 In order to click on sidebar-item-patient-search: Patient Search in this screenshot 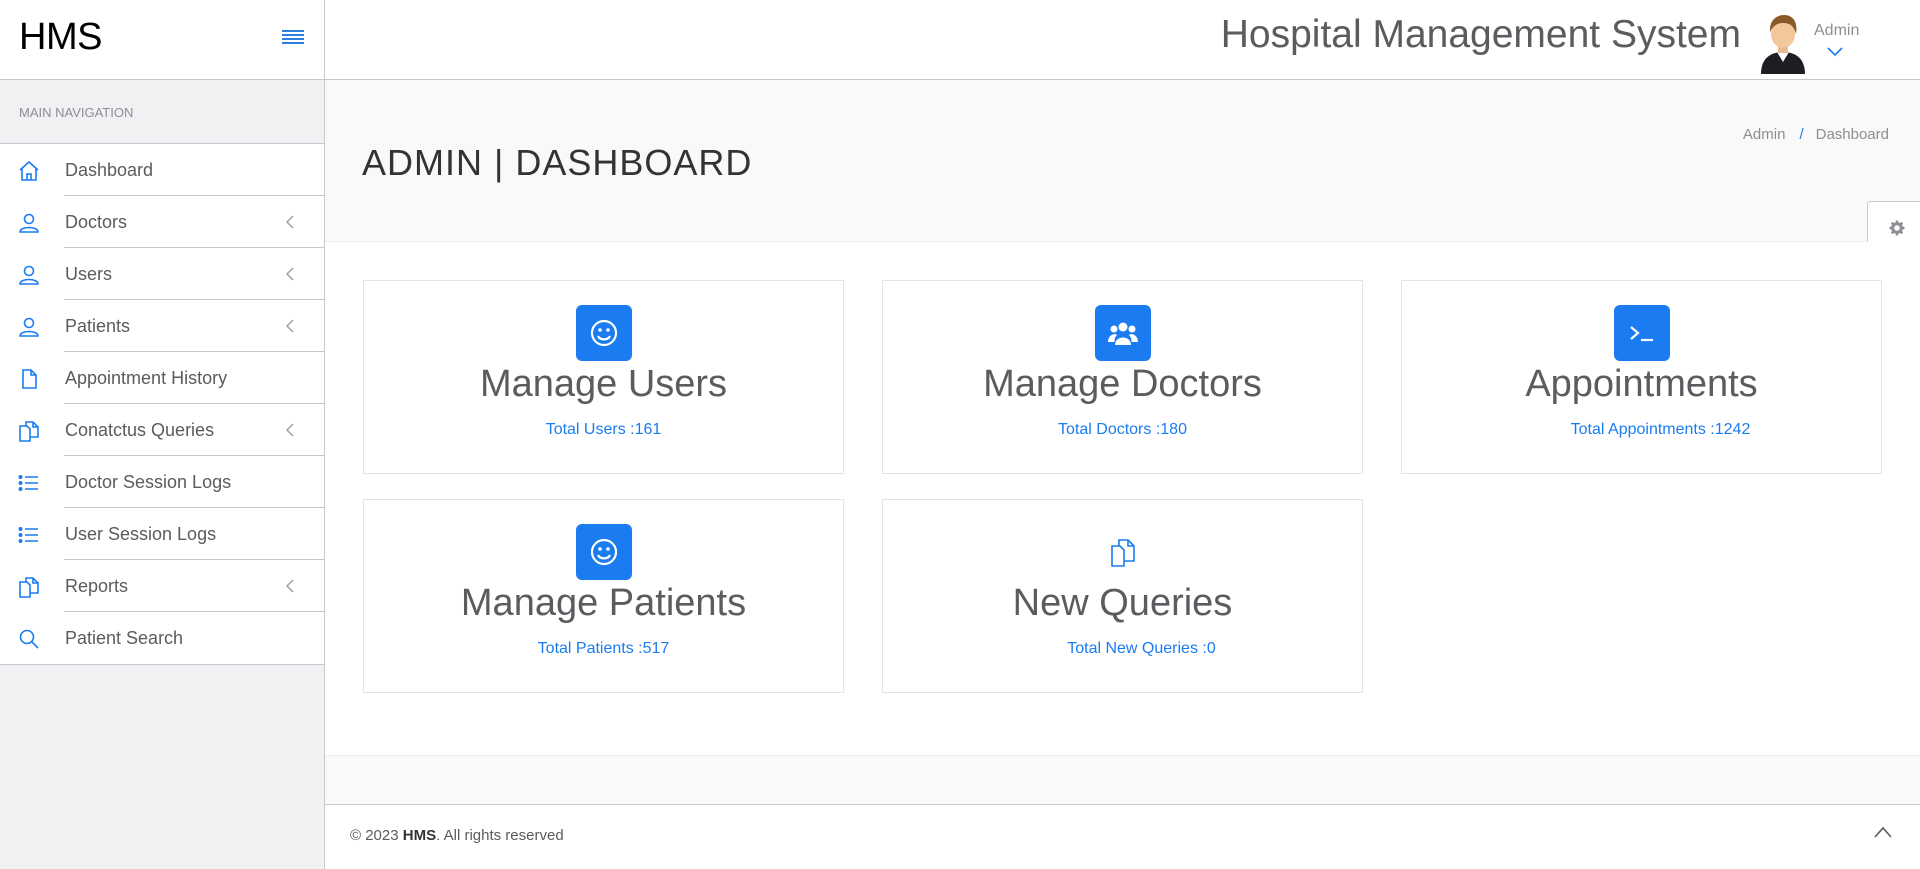, I will do `click(162, 638)`.